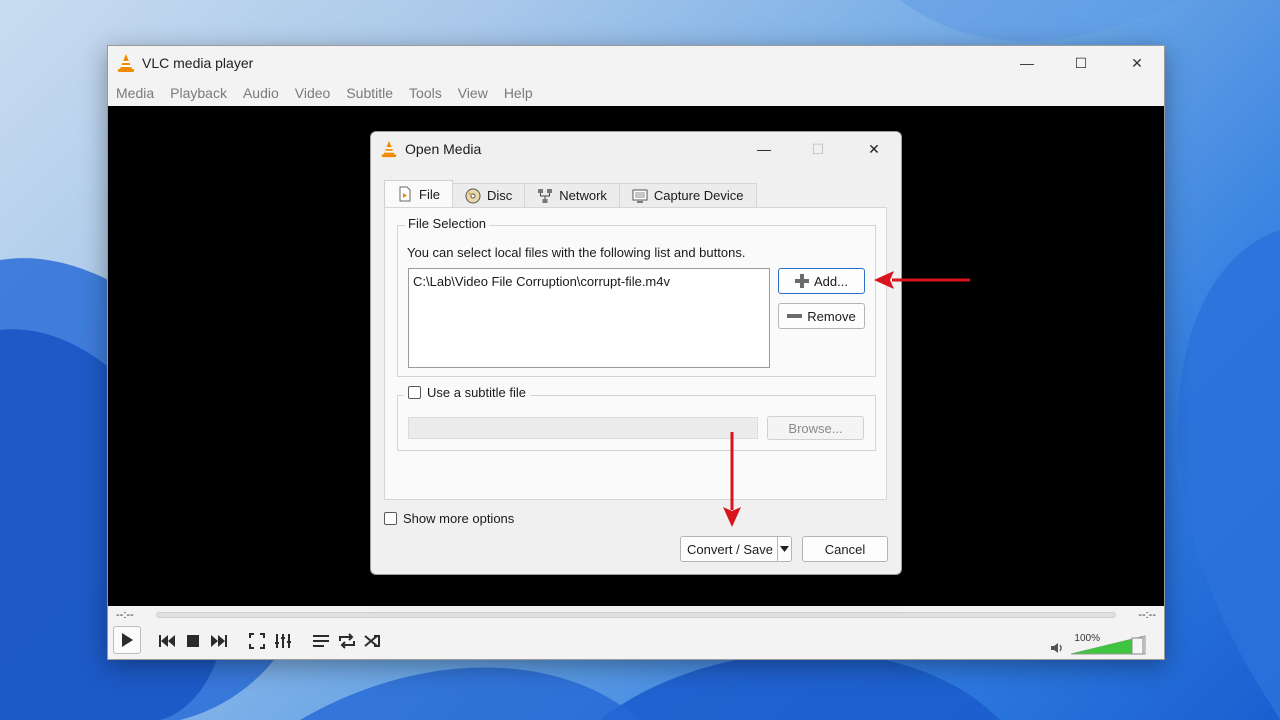 The width and height of the screenshot is (1280, 720). I want to click on stop-button, so click(193, 641).